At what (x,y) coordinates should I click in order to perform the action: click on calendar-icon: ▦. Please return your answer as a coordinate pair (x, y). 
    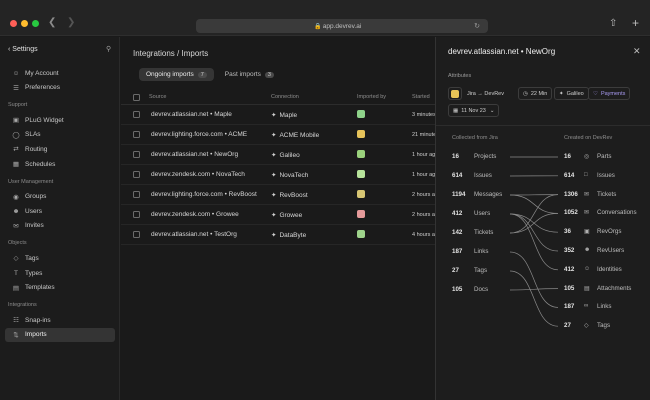
    Looking at the image, I should click on (456, 110).